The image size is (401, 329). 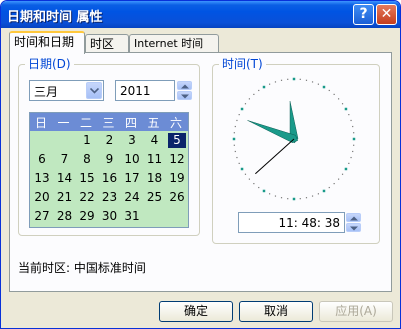 What do you see at coordinates (177, 159) in the screenshot?
I see `calendar-day: 12` at bounding box center [177, 159].